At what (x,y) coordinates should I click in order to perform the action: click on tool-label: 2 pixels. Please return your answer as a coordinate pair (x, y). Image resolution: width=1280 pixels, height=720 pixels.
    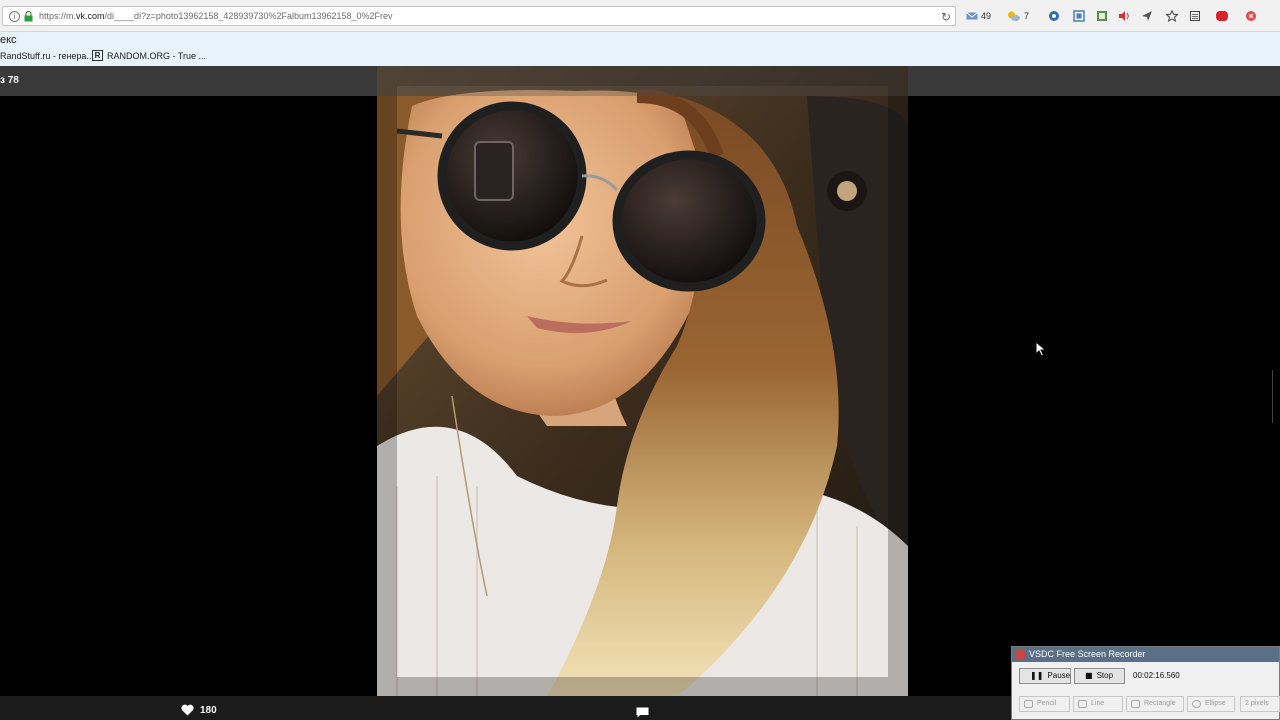
    Looking at the image, I should click on (1257, 703).